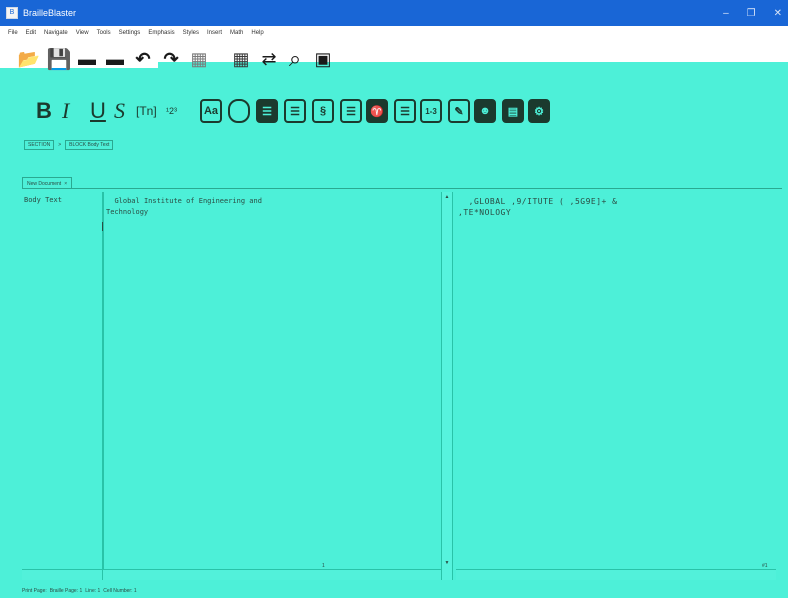  Describe the element at coordinates (120, 591) in the screenshot. I see `status-cell-number: Cell Number: 1` at that location.